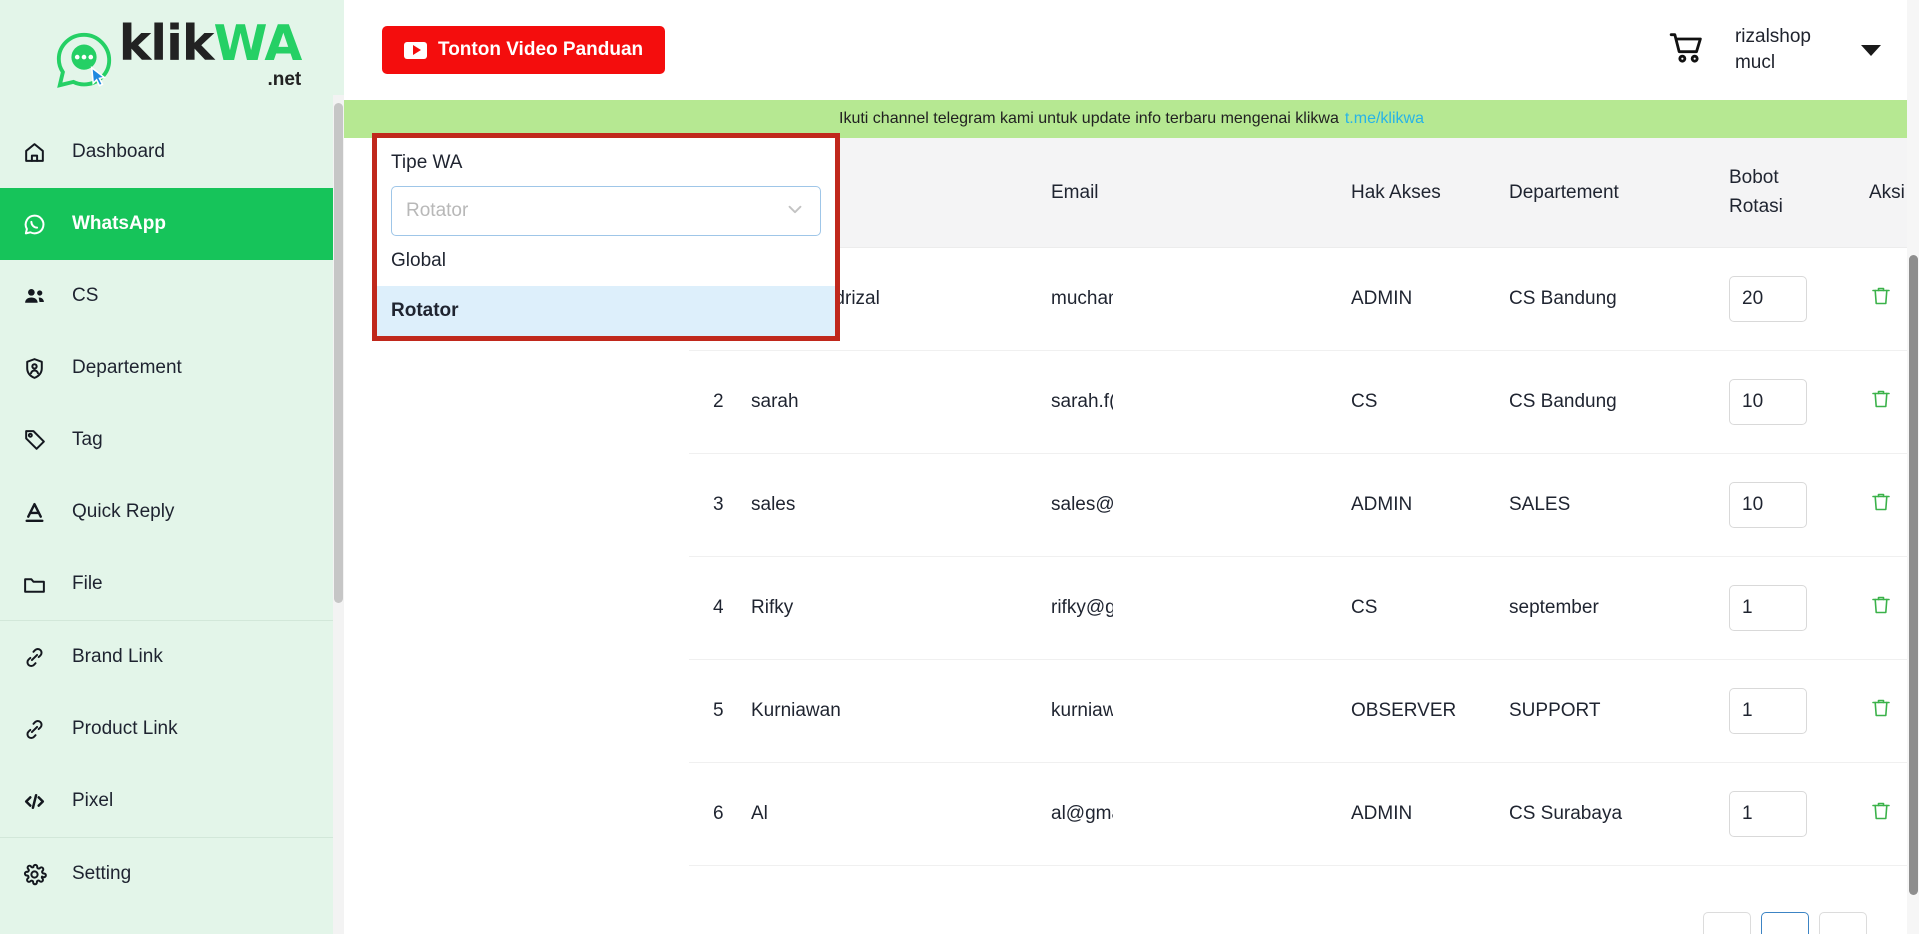  I want to click on sidebar-item-quick-reply: Quick Reply, so click(172, 512).